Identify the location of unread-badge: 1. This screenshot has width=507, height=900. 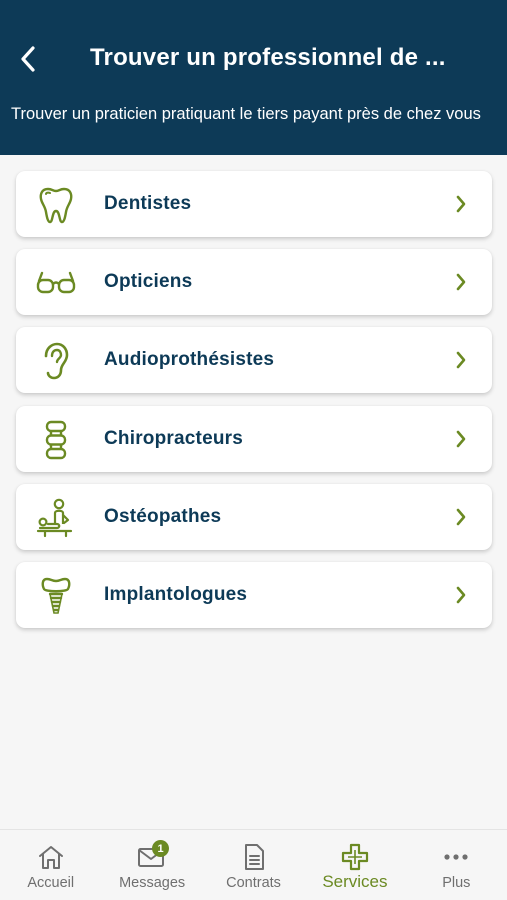
(161, 848).